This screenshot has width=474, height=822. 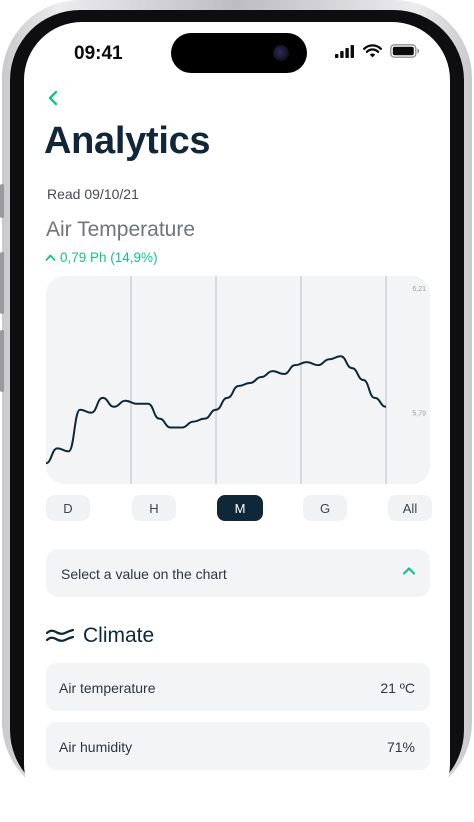 What do you see at coordinates (239, 53) in the screenshot?
I see `dynamic-island` at bounding box center [239, 53].